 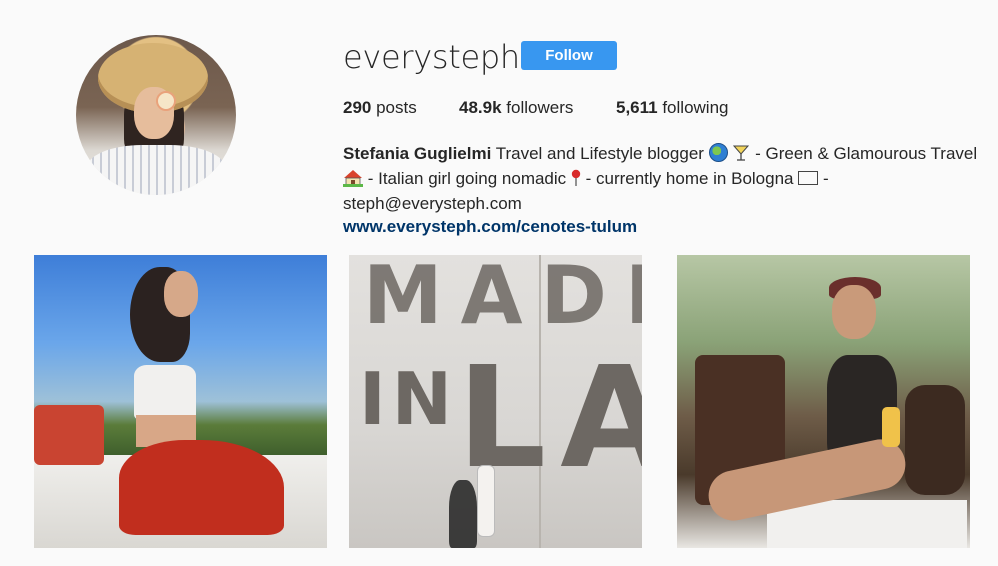 What do you see at coordinates (576, 177) in the screenshot?
I see `pin-emoji-icon` at bounding box center [576, 177].